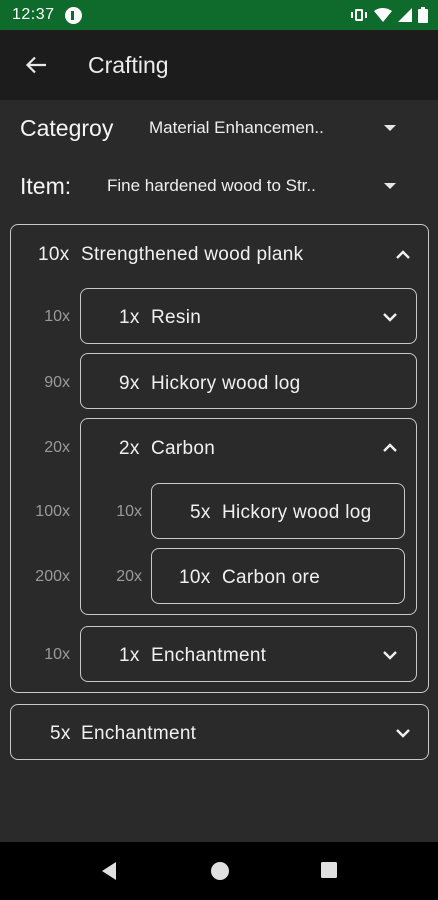 The height and width of the screenshot is (900, 438). Describe the element at coordinates (192, 254) in the screenshot. I see `recipe-name: Strengthened wood plank` at that location.